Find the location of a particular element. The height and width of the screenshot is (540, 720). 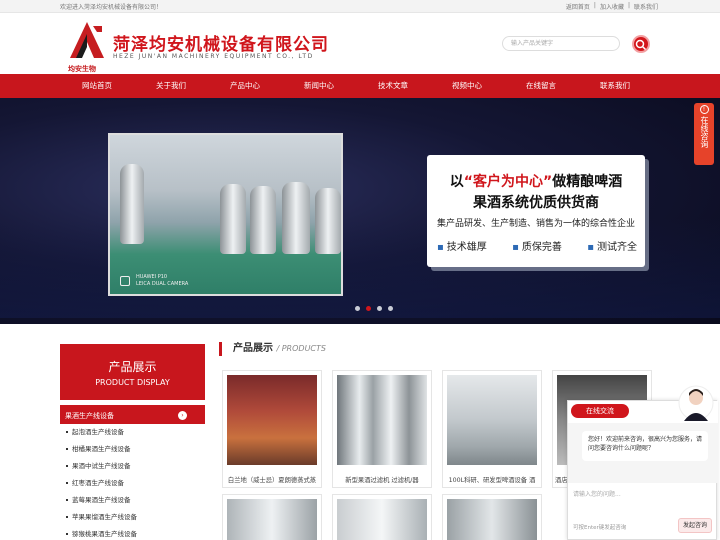

bookmark-link: 加入收藏 is located at coordinates (612, 6).